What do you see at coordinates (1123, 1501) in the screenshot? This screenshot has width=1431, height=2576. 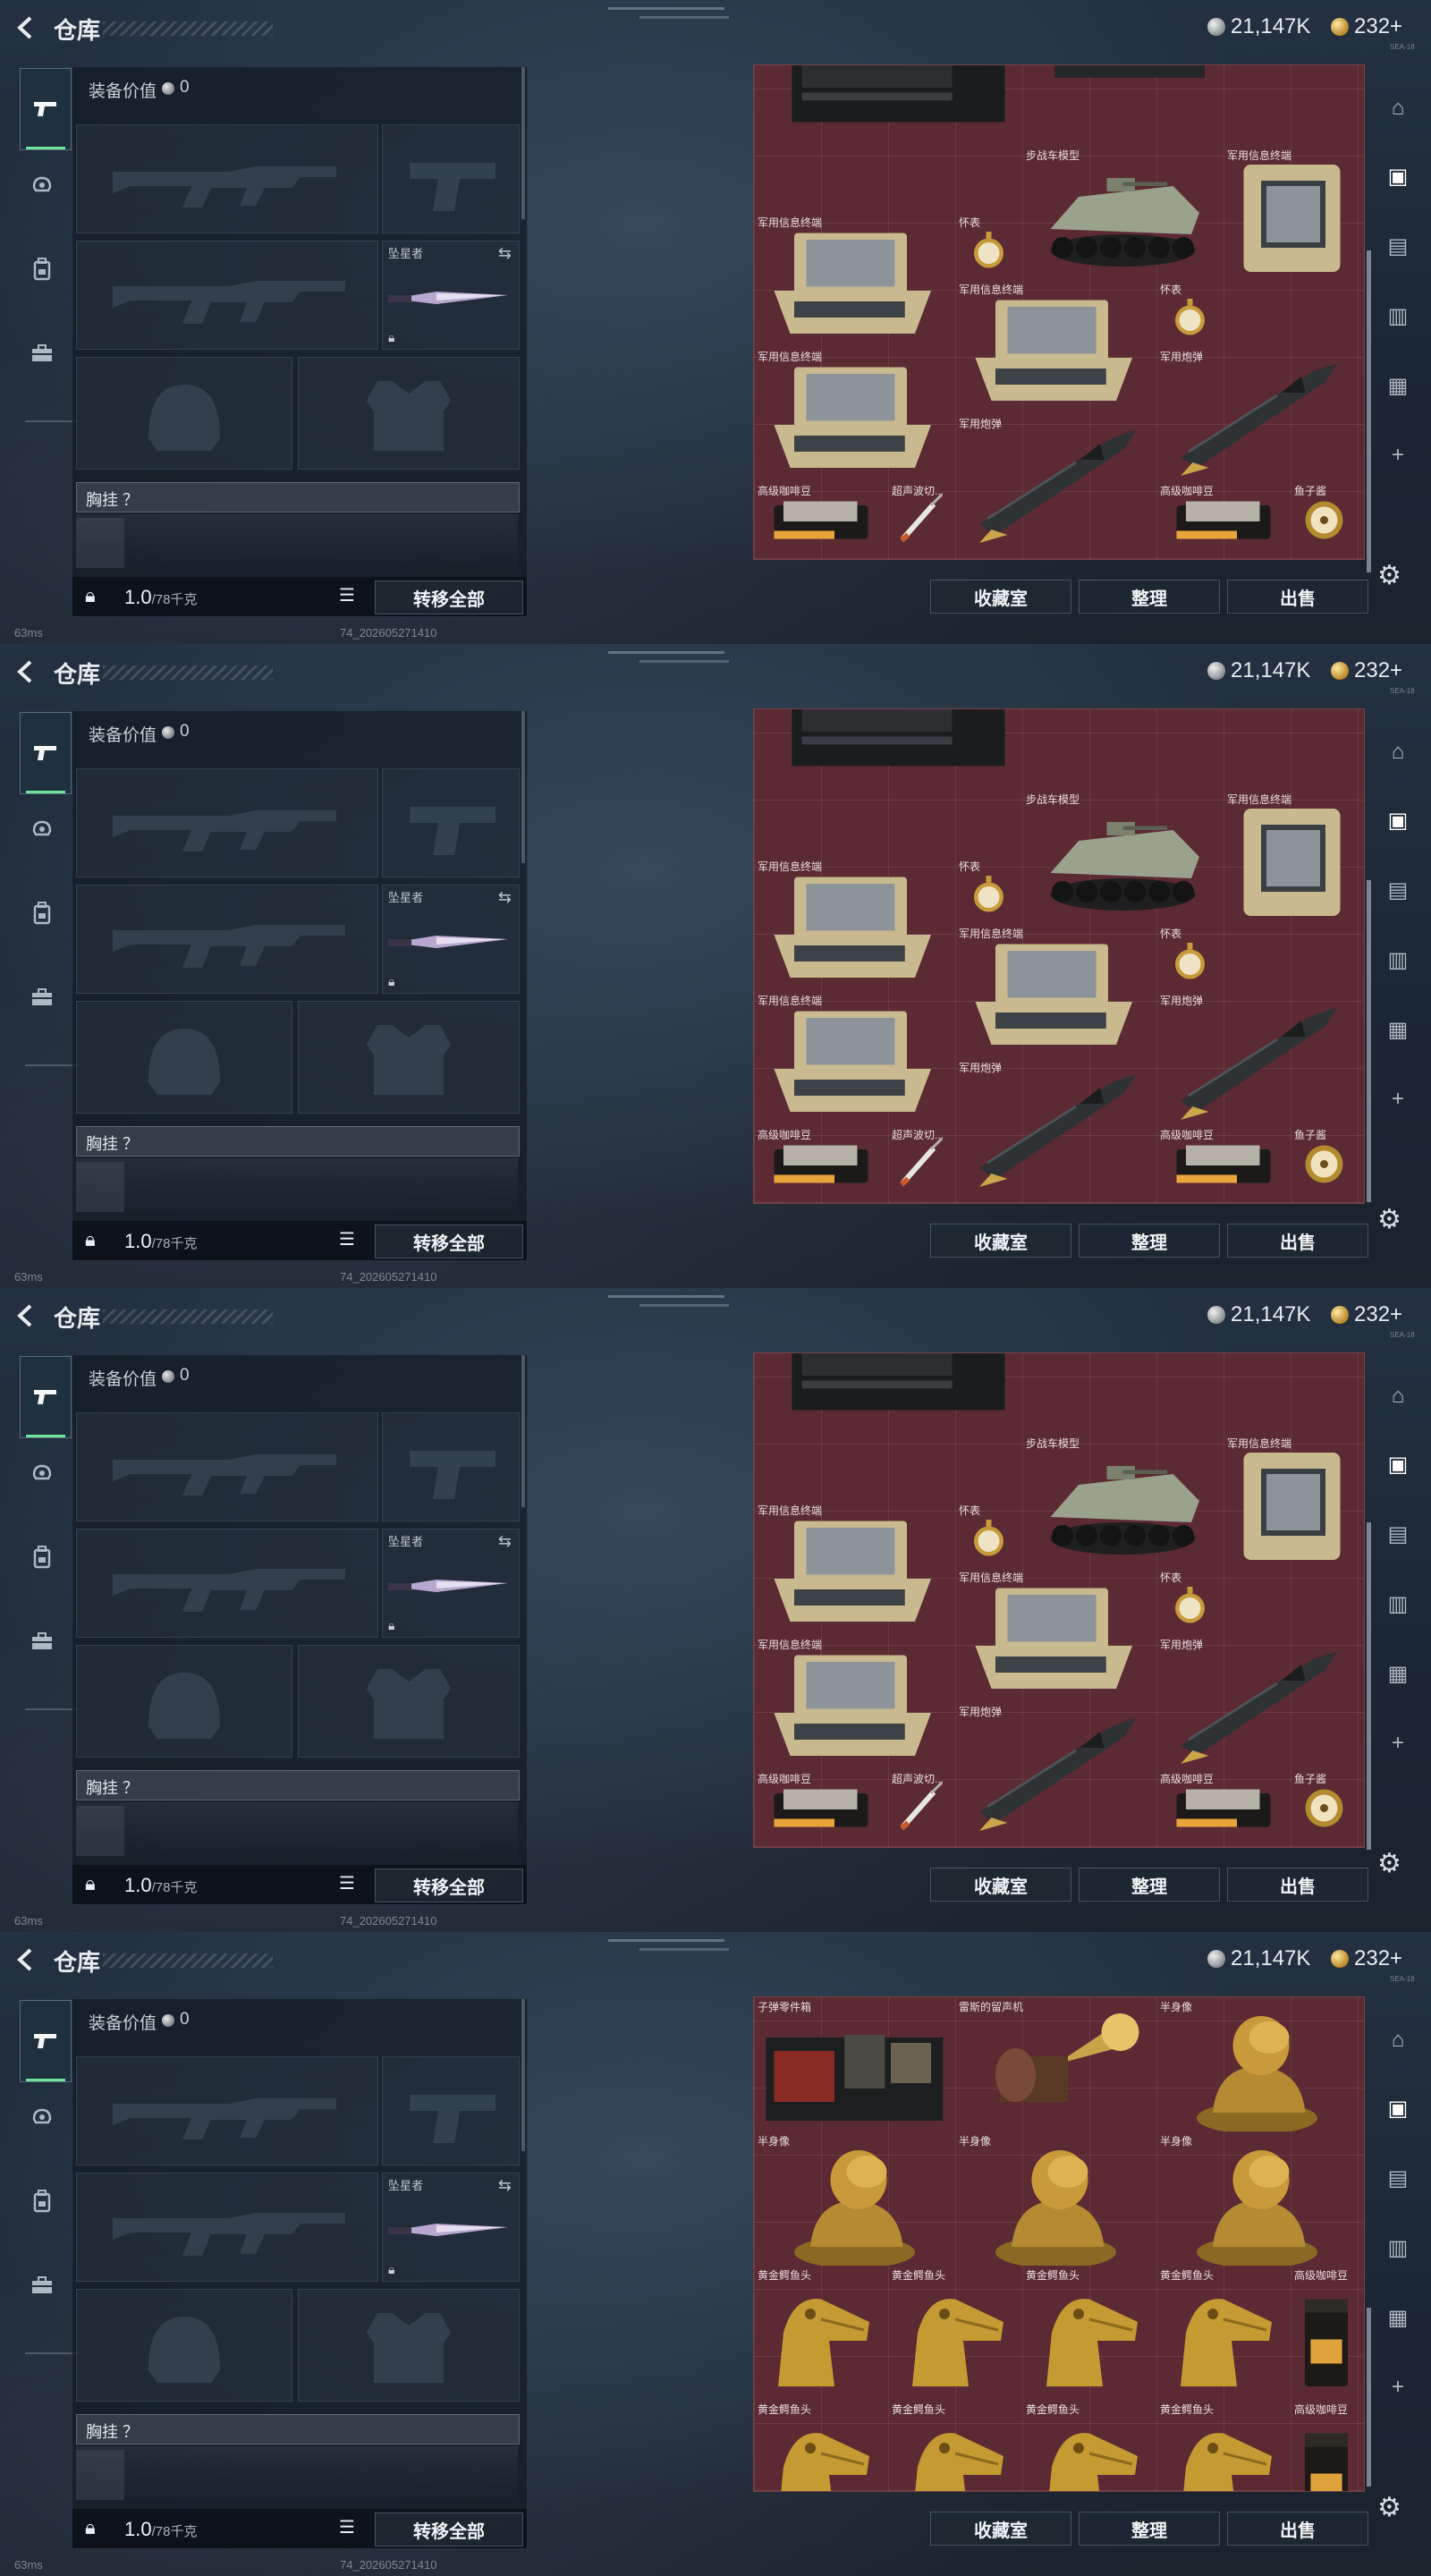 I see `storage-item-ivf: 步战车模型` at bounding box center [1123, 1501].